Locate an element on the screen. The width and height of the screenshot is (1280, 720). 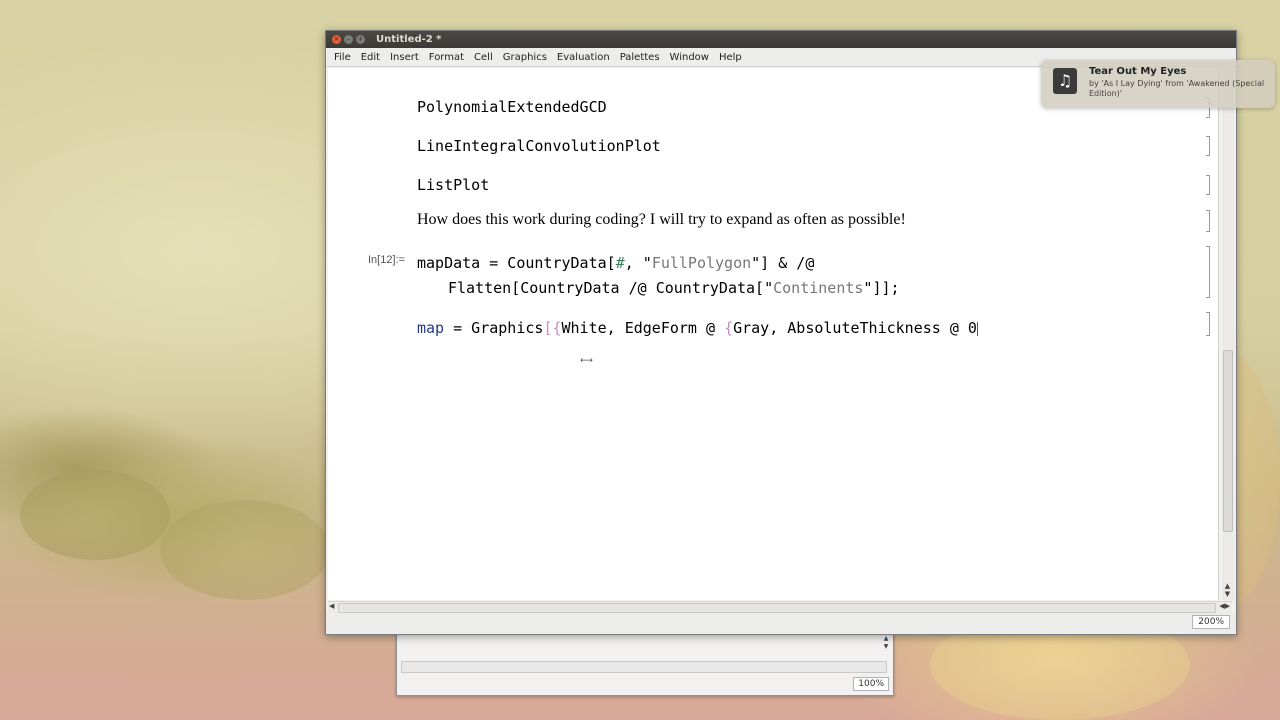
code-text: Gray, AbsoluteThickness @ 0 is located at coordinates (855, 328).